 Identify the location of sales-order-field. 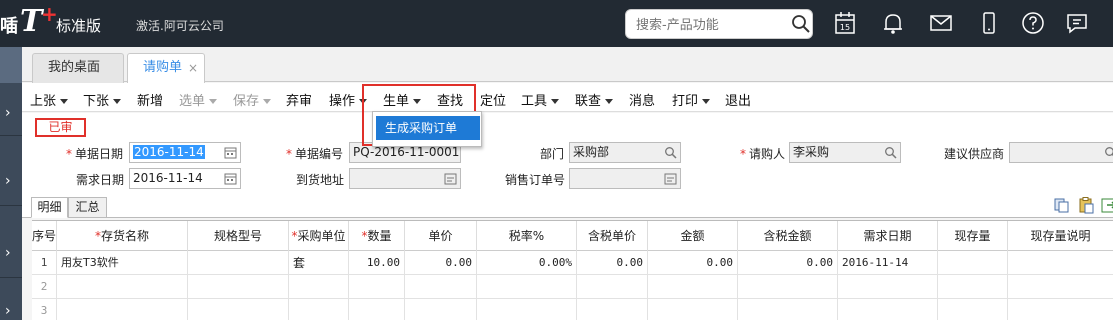
(625, 178).